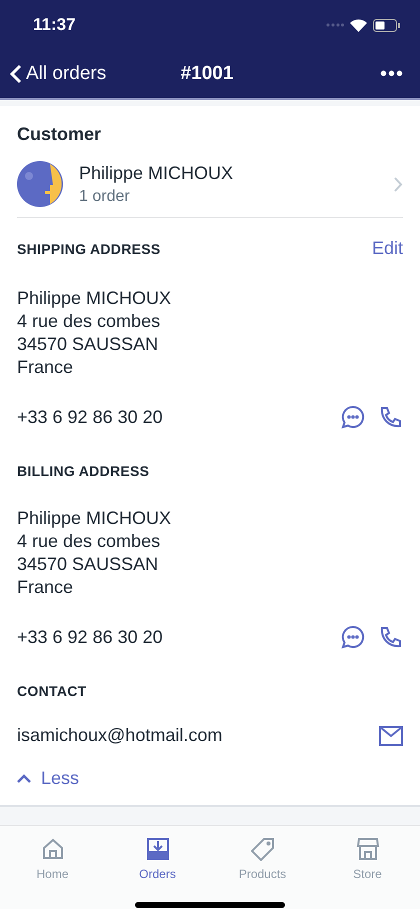 This screenshot has height=909, width=420. I want to click on chevron-left-icon, so click(16, 74).